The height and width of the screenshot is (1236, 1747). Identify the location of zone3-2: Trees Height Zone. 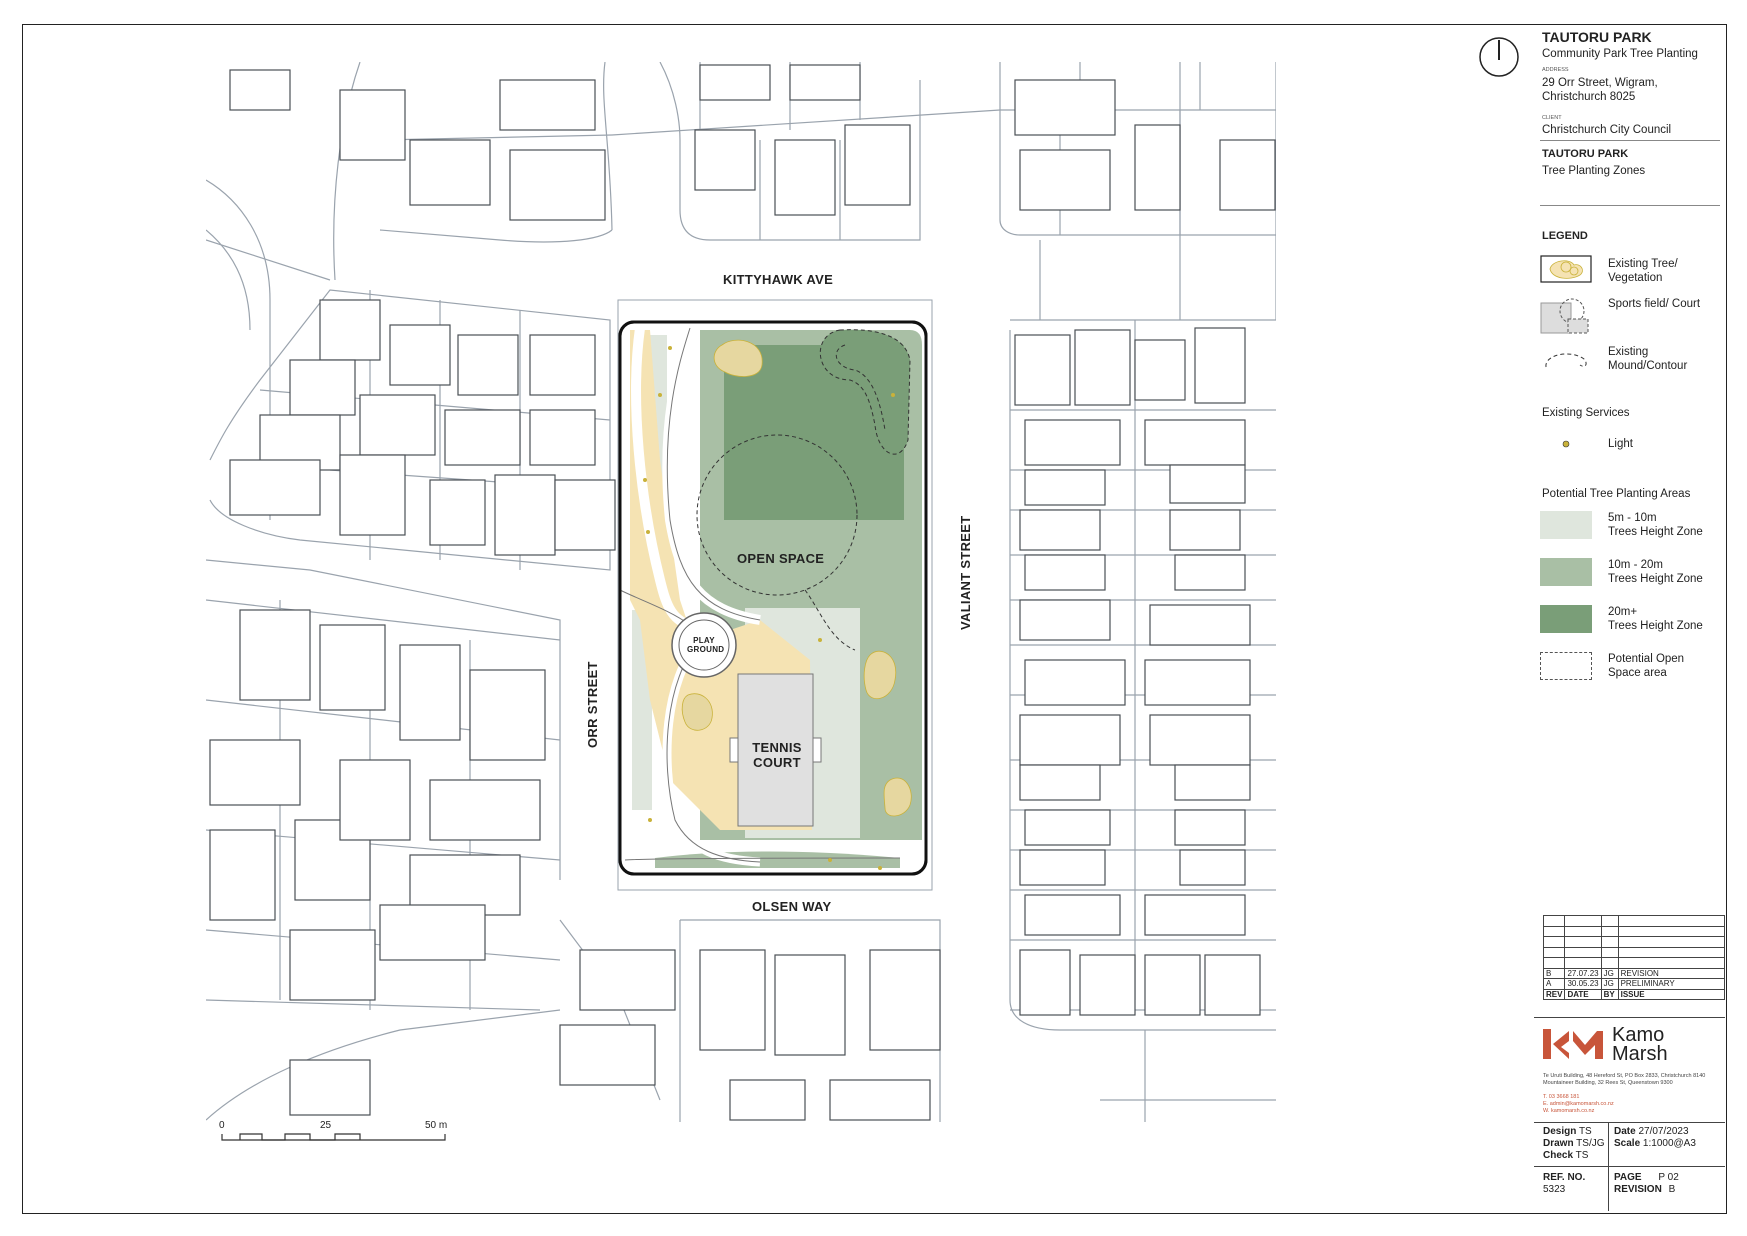
(1655, 626).